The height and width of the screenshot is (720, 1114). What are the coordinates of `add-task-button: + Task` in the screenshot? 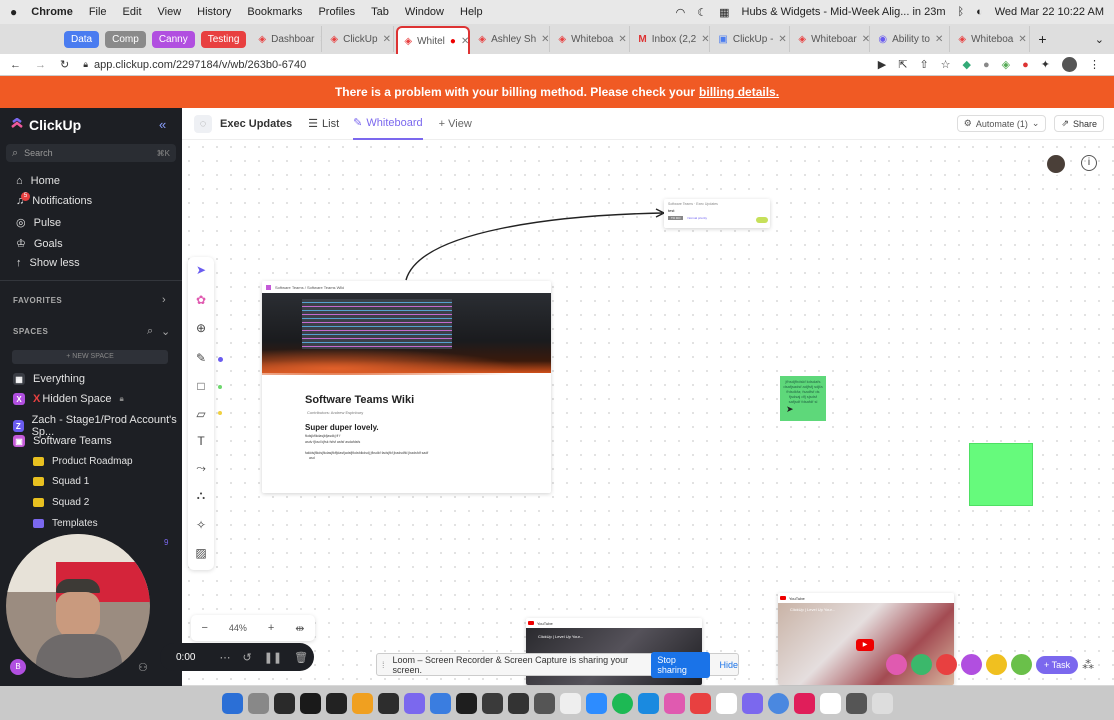 It's located at (1057, 664).